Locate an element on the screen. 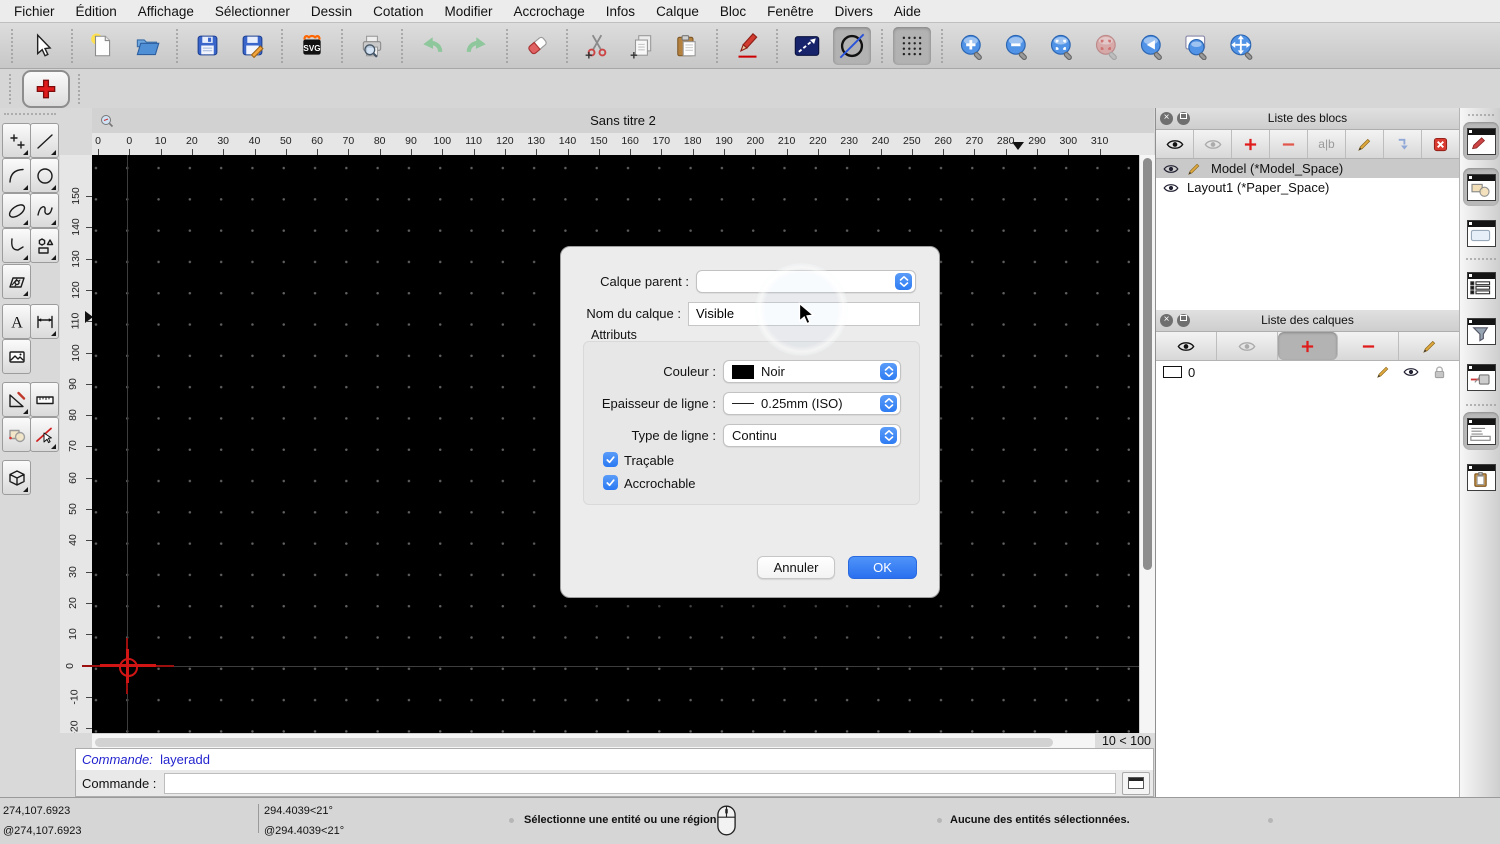 The width and height of the screenshot is (1500, 844). h-ruler-label: 300 is located at coordinates (1068, 141).